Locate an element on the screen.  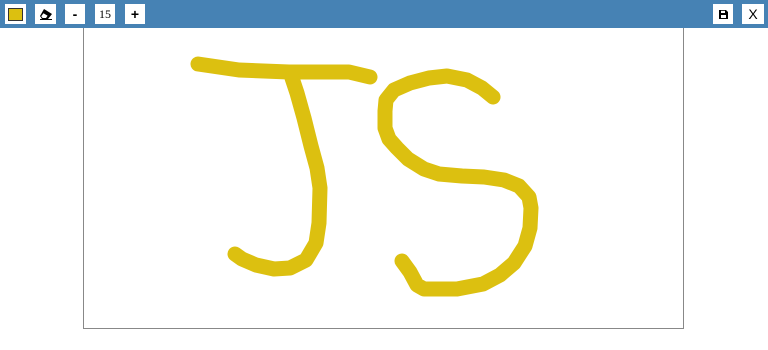
save-button is located at coordinates (723, 14).